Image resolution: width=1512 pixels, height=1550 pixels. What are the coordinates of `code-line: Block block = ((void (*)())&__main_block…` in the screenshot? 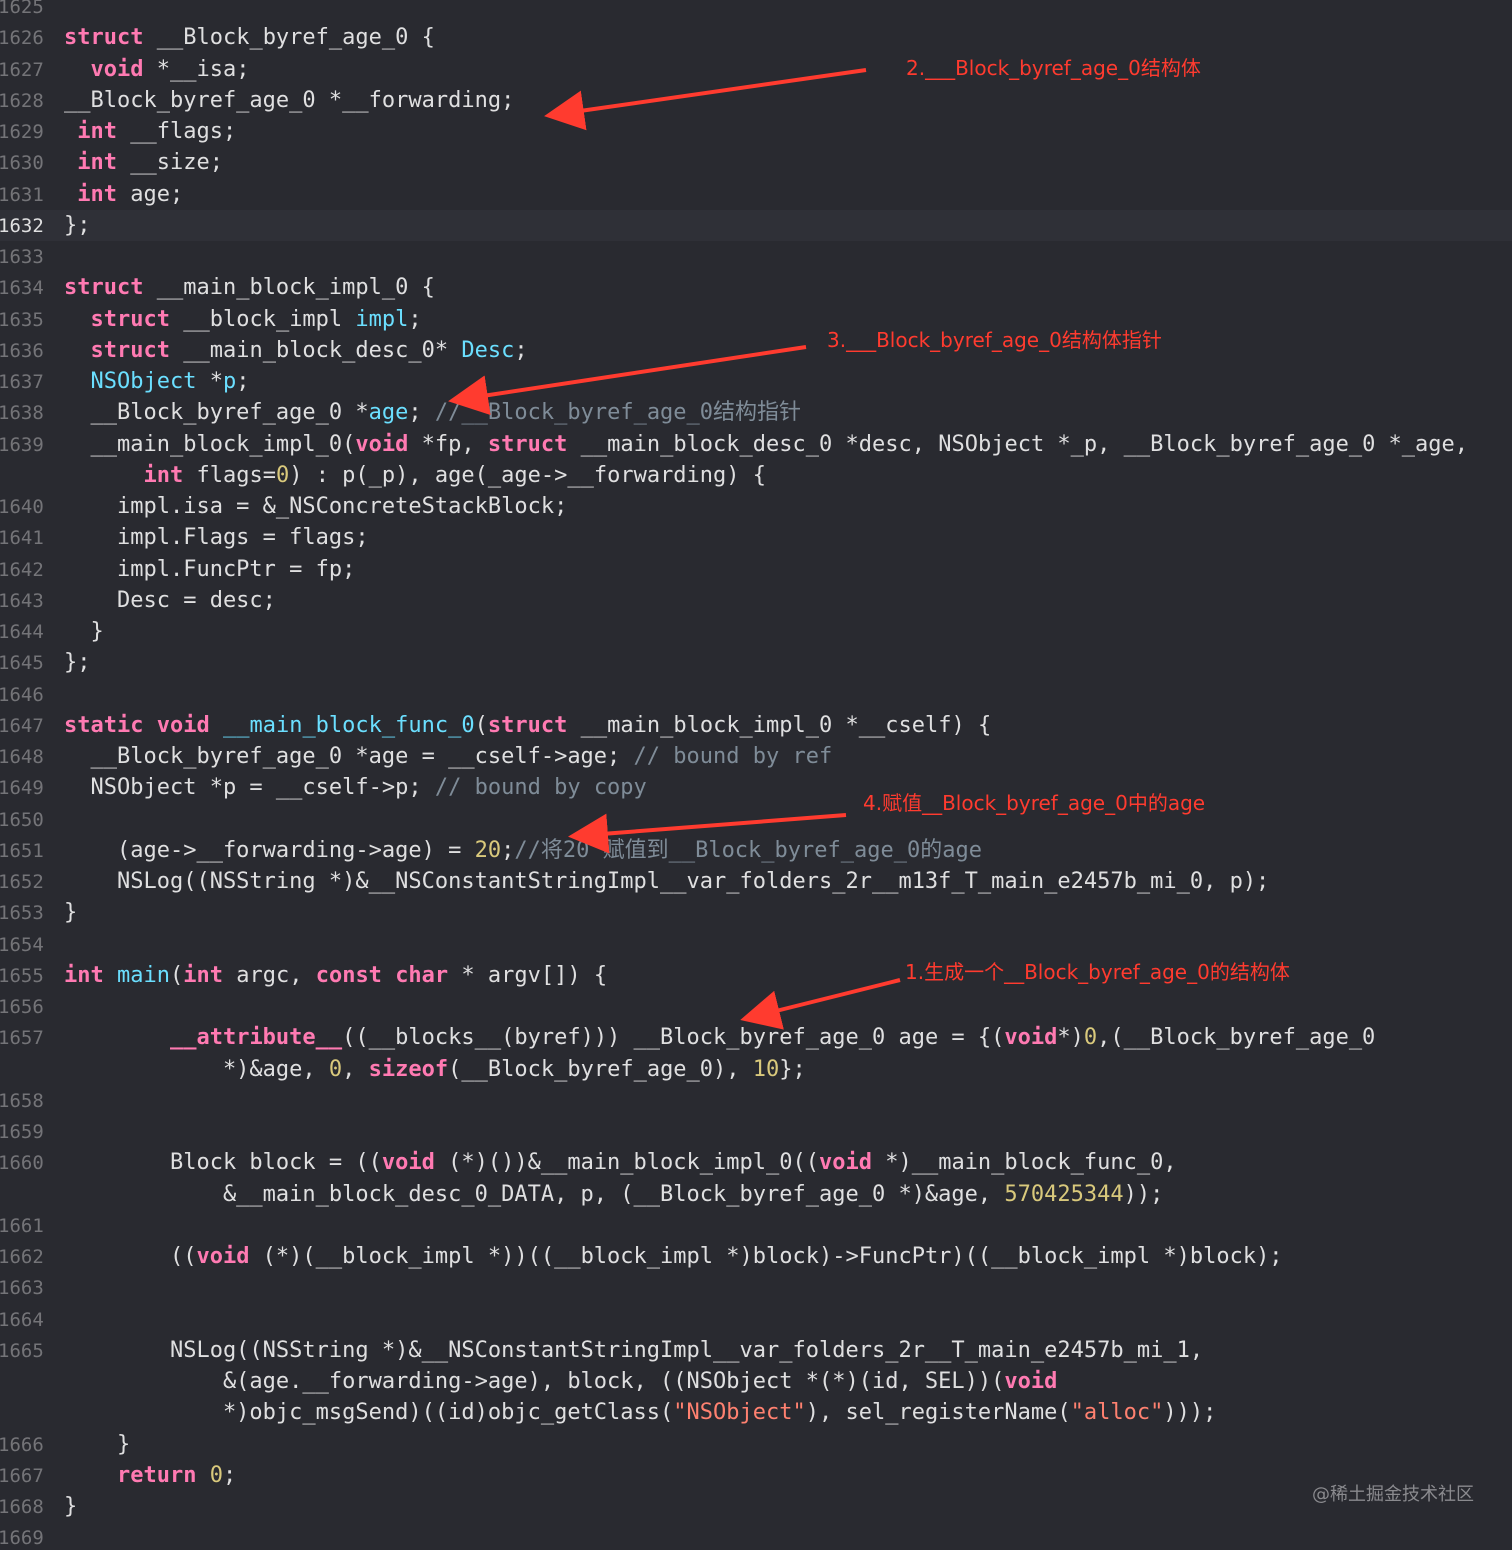 It's located at (620, 1162).